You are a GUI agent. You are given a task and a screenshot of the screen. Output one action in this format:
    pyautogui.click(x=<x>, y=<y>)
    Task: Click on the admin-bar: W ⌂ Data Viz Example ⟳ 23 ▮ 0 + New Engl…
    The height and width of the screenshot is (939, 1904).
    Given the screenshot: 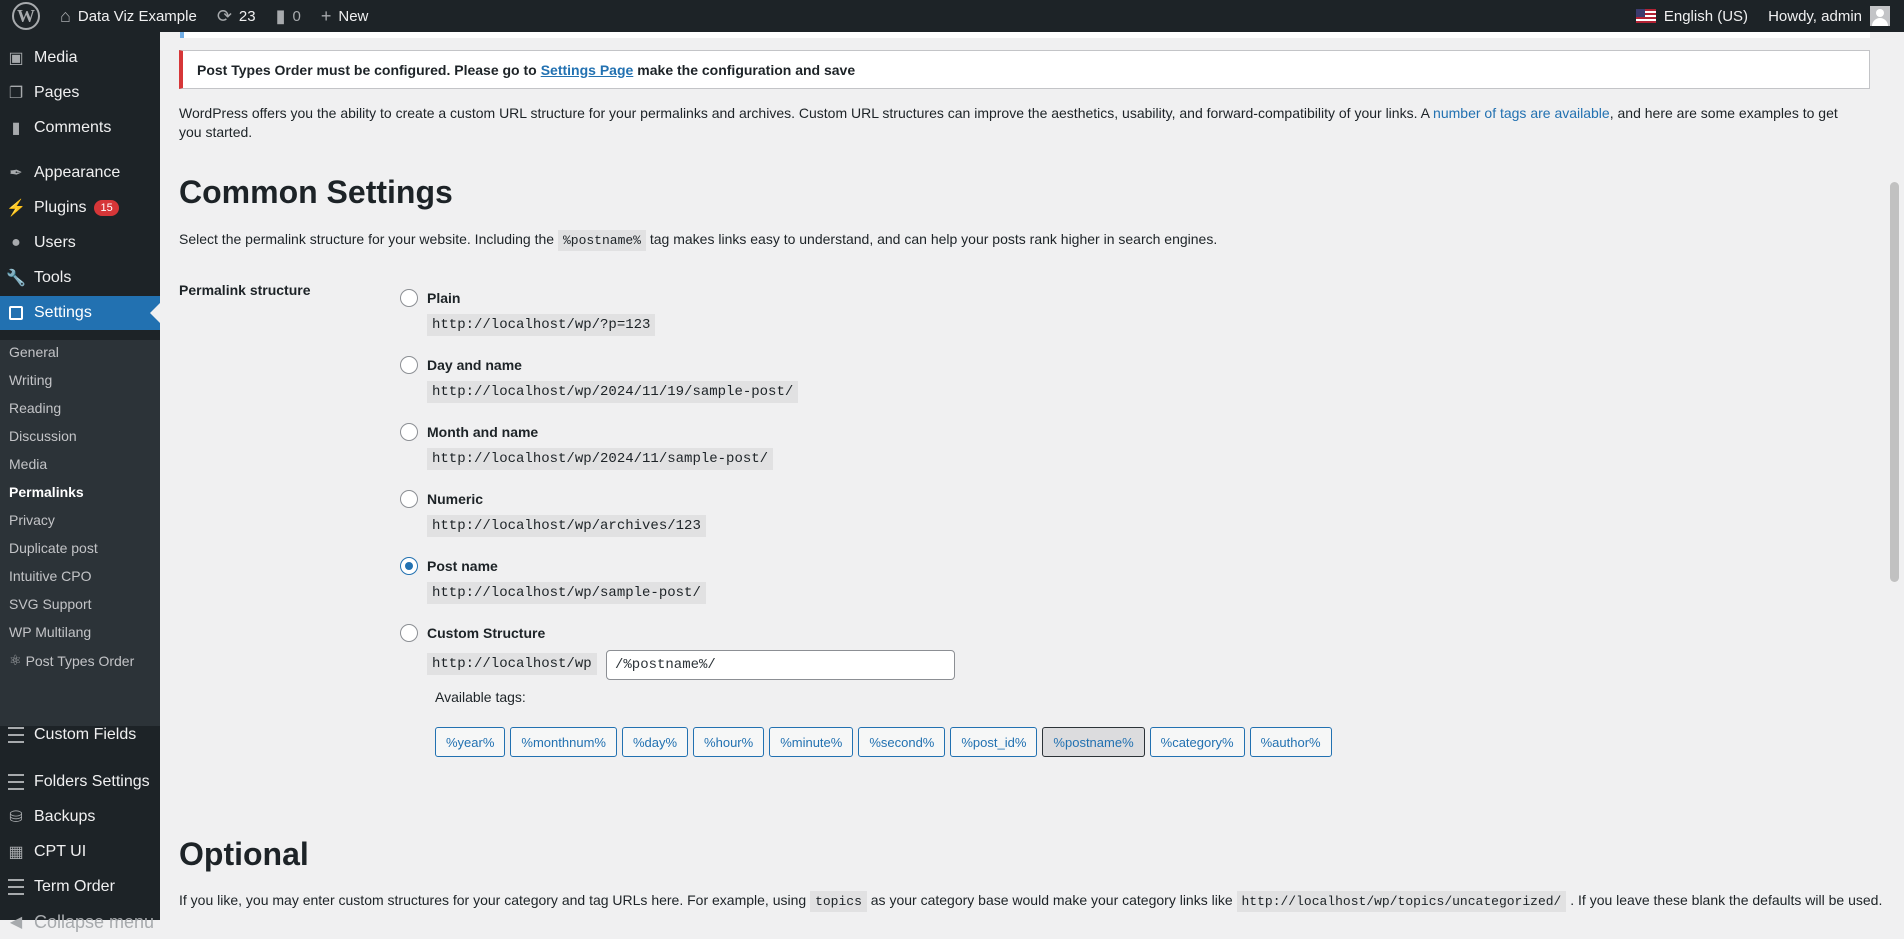 What is the action you would take?
    pyautogui.click(x=952, y=16)
    